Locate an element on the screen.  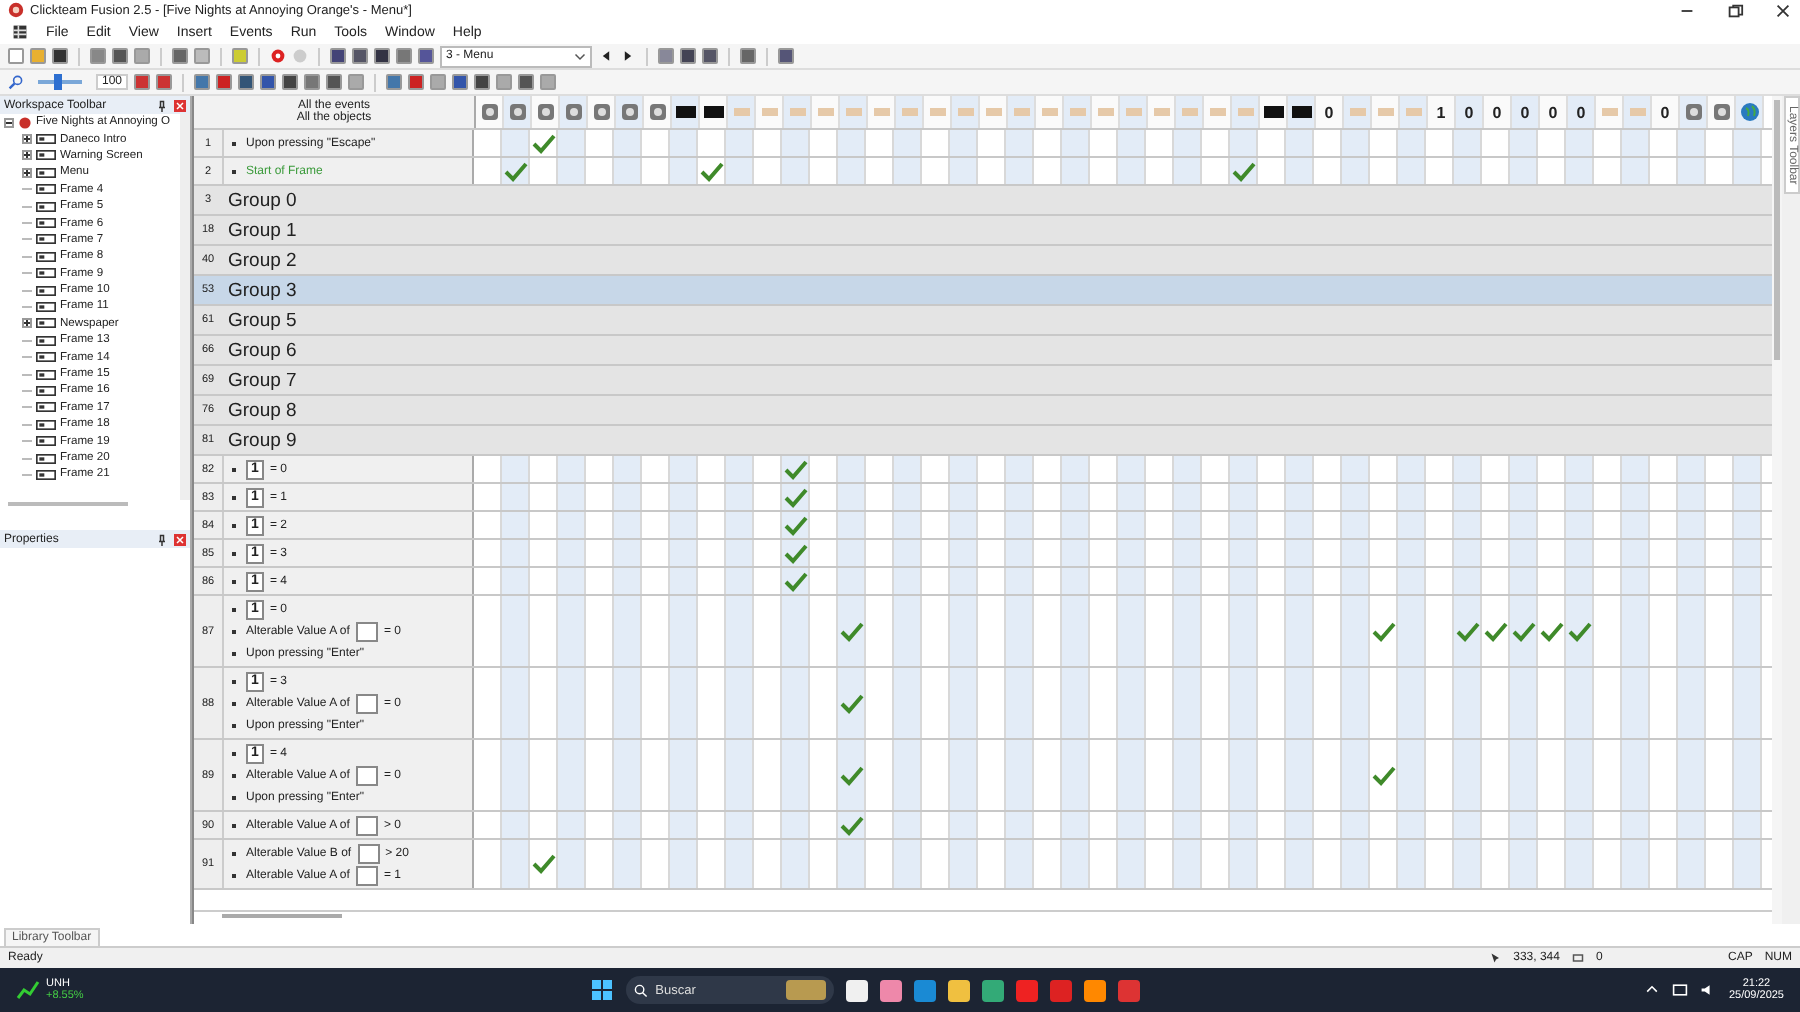
record-icon is located at coordinates (278, 56).